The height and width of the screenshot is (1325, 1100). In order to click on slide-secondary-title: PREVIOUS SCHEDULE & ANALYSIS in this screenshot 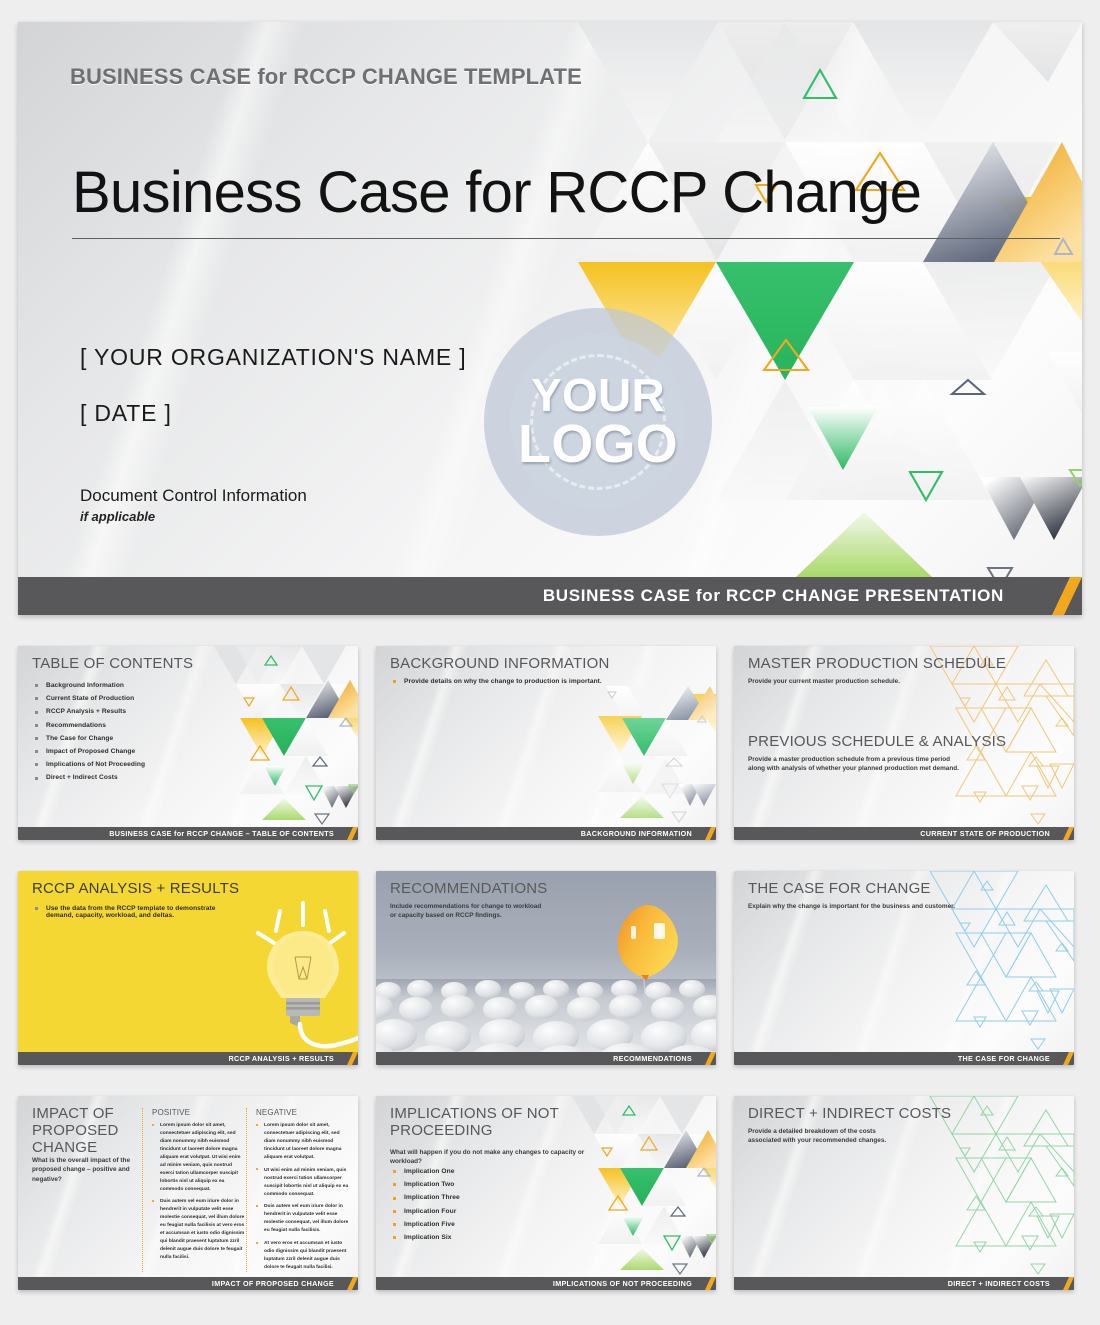, I will do `click(877, 741)`.